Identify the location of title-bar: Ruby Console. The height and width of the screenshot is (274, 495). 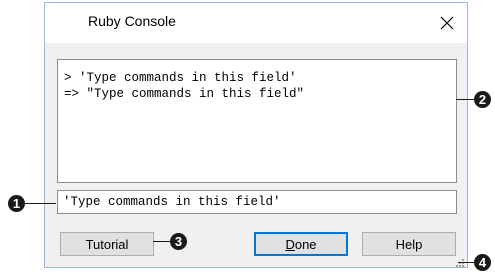
(256, 23).